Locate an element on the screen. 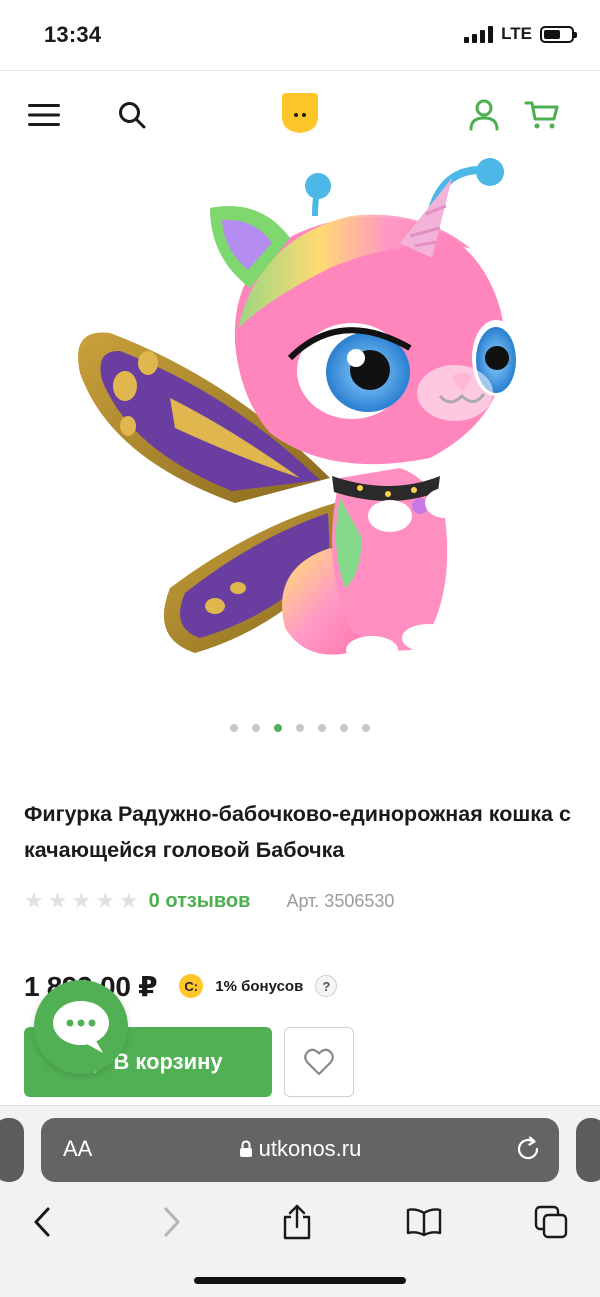 The width and height of the screenshot is (600, 1297). chat-bubble-icon is located at coordinates (81, 1027).